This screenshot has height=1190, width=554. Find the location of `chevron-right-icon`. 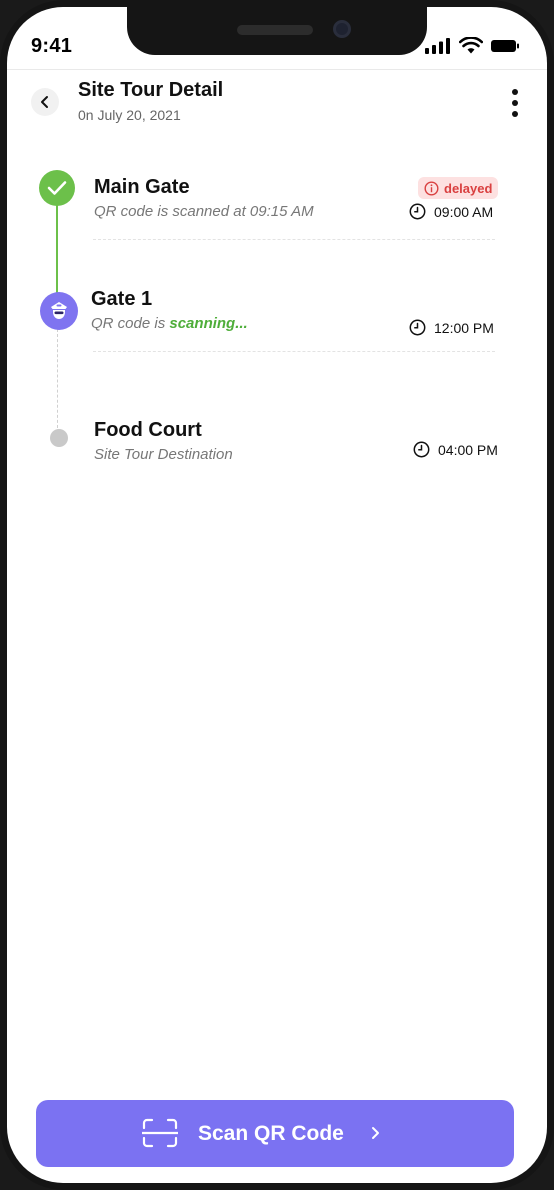

chevron-right-icon is located at coordinates (375, 1133).